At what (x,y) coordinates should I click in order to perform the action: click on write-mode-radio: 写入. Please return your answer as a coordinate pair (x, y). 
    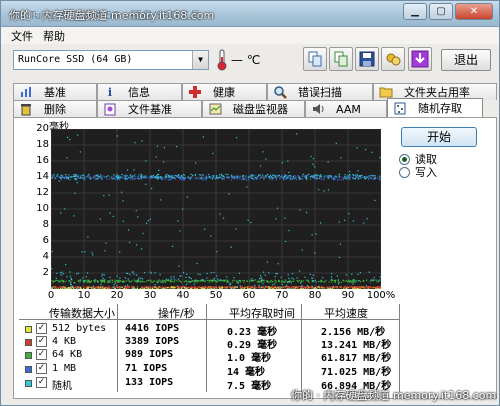
    Looking at the image, I should click on (418, 172).